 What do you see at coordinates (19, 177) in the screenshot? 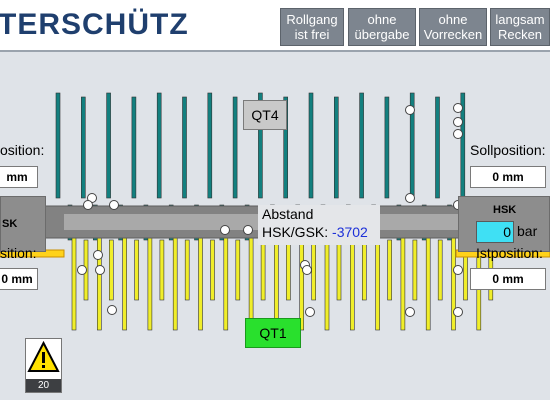
I see `left-soll-field: mm` at bounding box center [19, 177].